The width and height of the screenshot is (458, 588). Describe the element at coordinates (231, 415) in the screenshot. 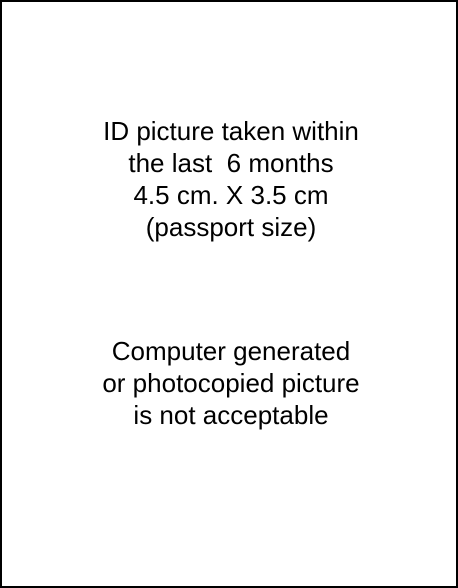

I see `restriction-line: is not acceptable` at that location.